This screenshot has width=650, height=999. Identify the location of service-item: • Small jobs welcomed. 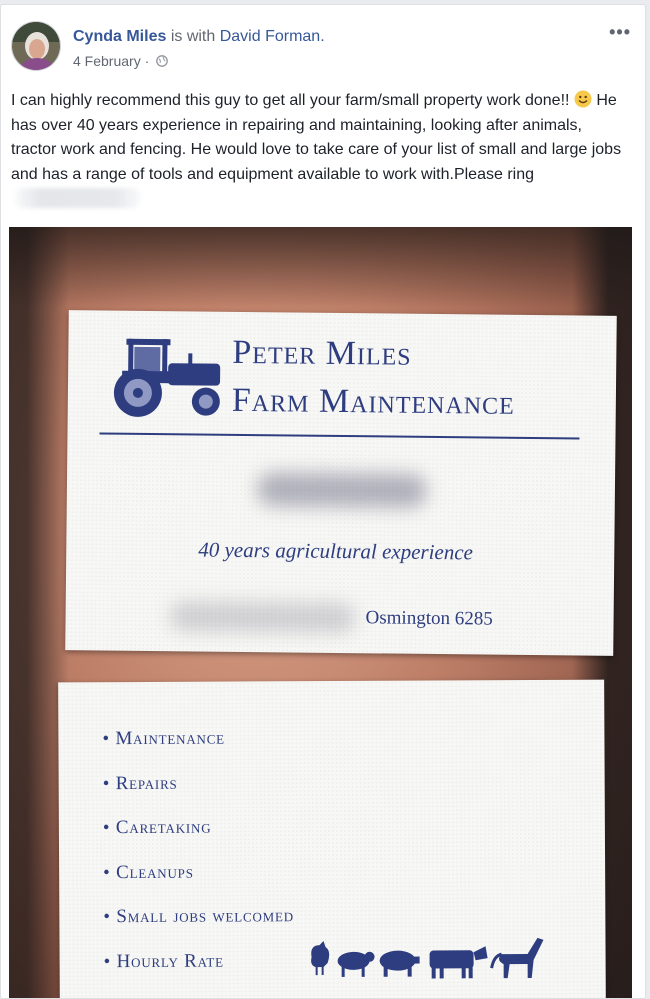
(198, 916).